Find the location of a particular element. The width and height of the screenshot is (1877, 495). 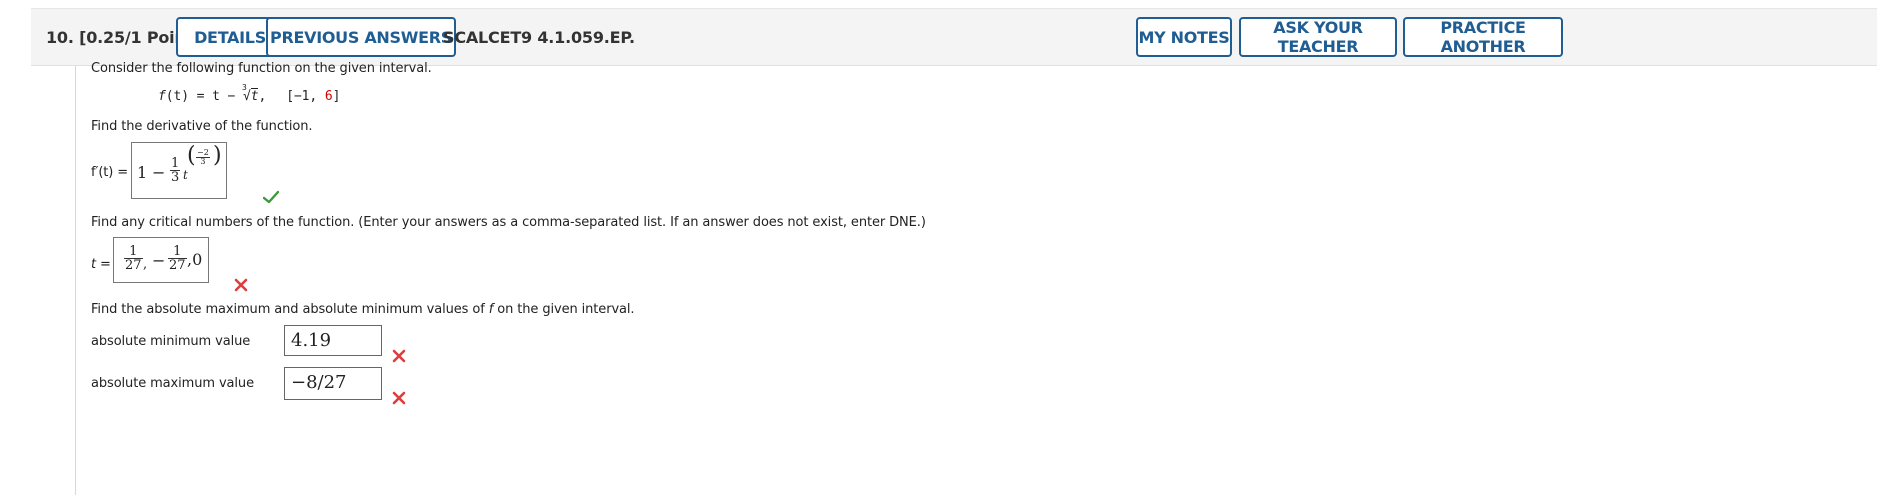

critical-frac2-den: 27 is located at coordinates (177, 265).